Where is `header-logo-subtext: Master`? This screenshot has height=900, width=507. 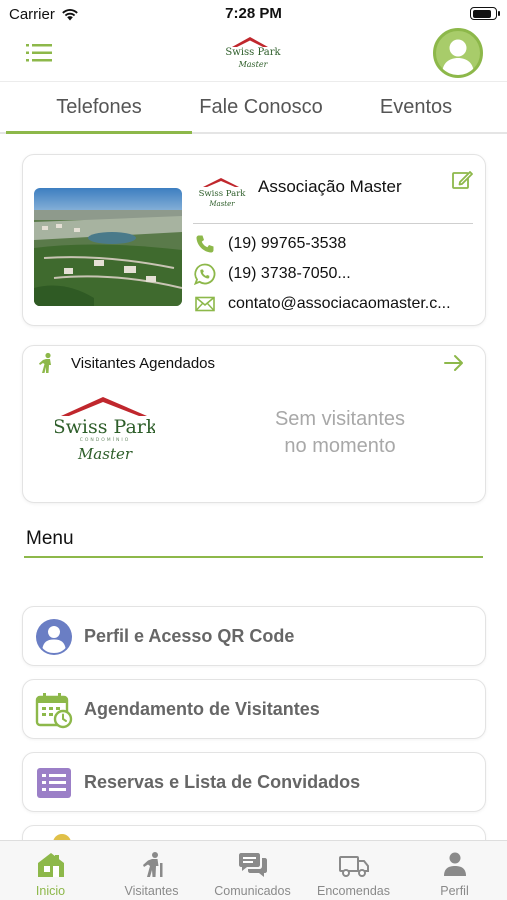 header-logo-subtext: Master is located at coordinates (253, 64).